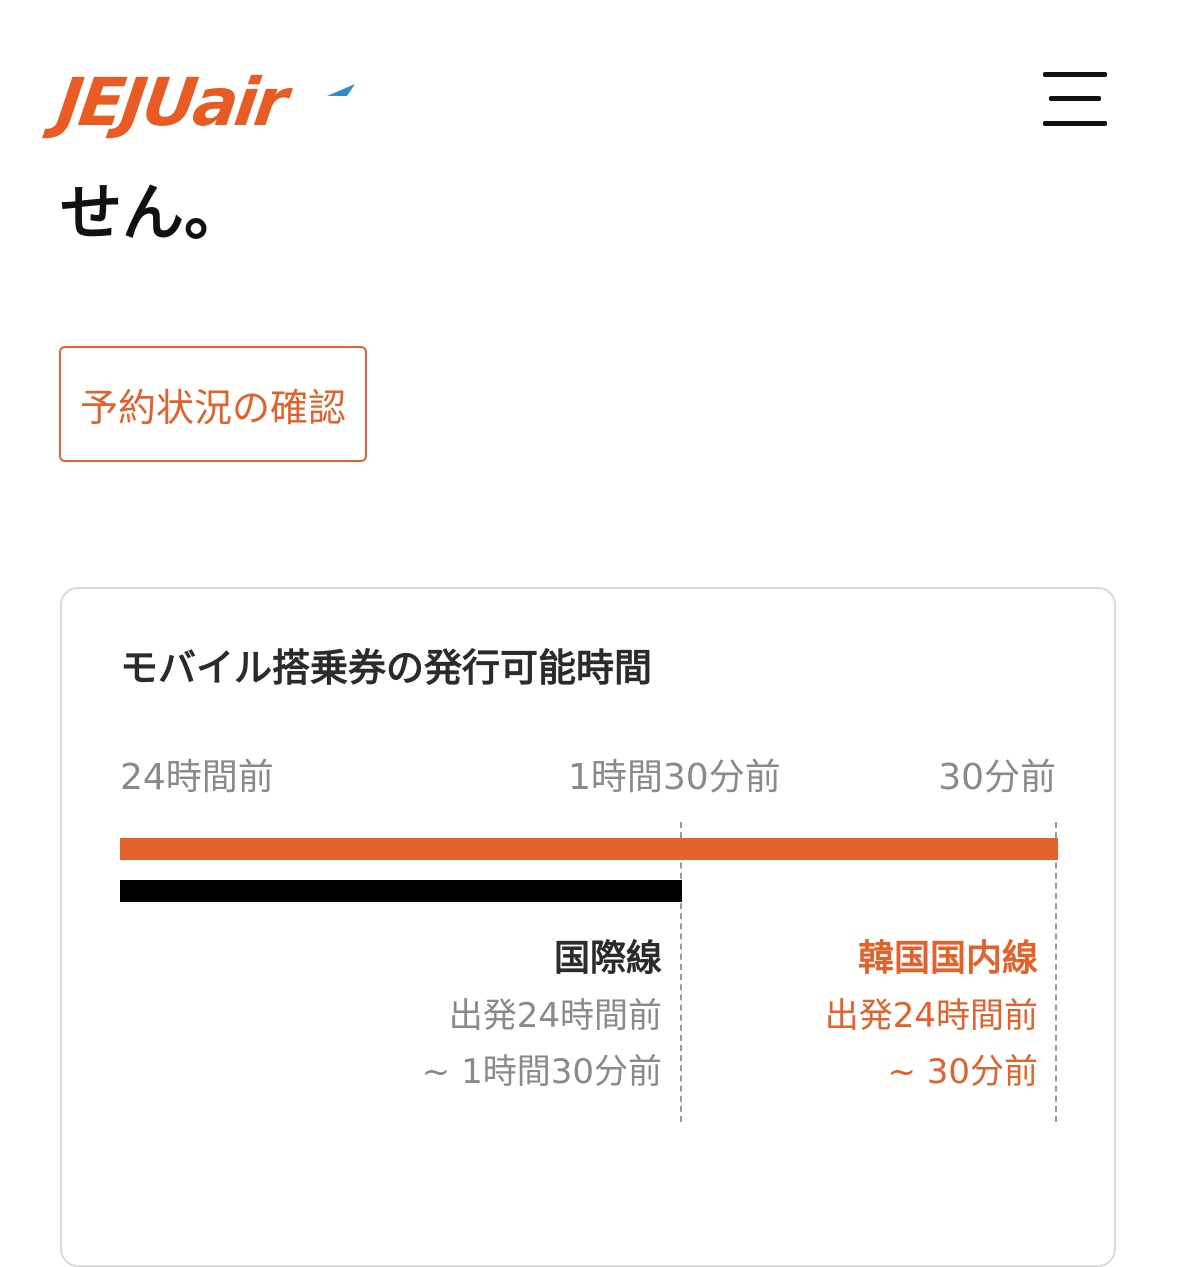 The height and width of the screenshot is (1267, 1178). I want to click on domestic-line2: ~ 30分前, so click(962, 1072).